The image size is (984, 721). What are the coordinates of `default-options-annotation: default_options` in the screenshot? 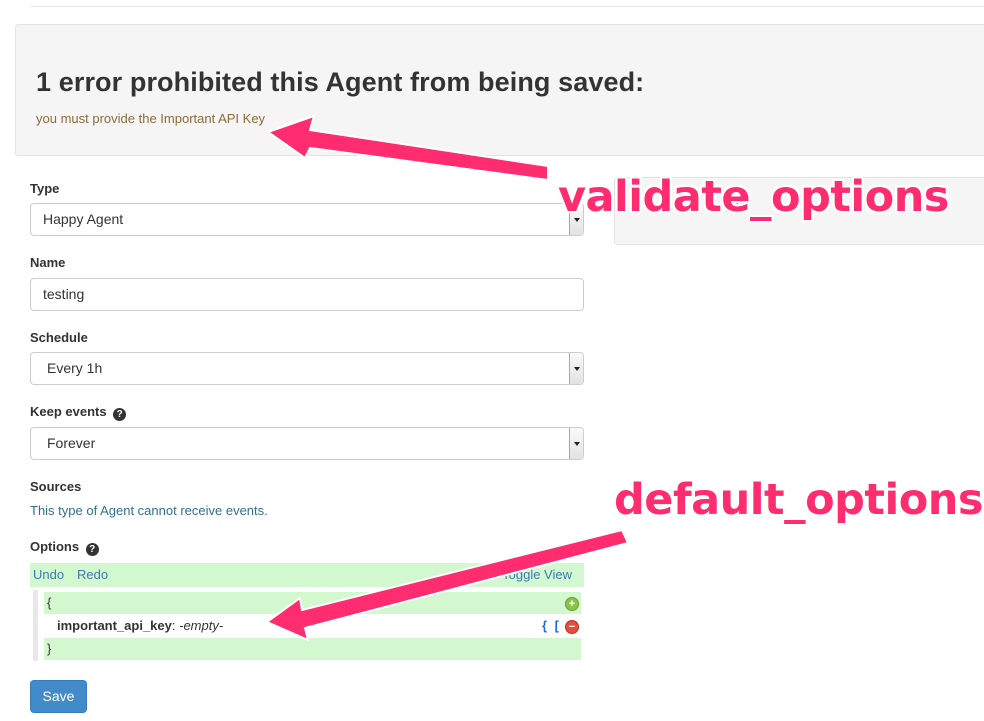 It's located at (798, 500).